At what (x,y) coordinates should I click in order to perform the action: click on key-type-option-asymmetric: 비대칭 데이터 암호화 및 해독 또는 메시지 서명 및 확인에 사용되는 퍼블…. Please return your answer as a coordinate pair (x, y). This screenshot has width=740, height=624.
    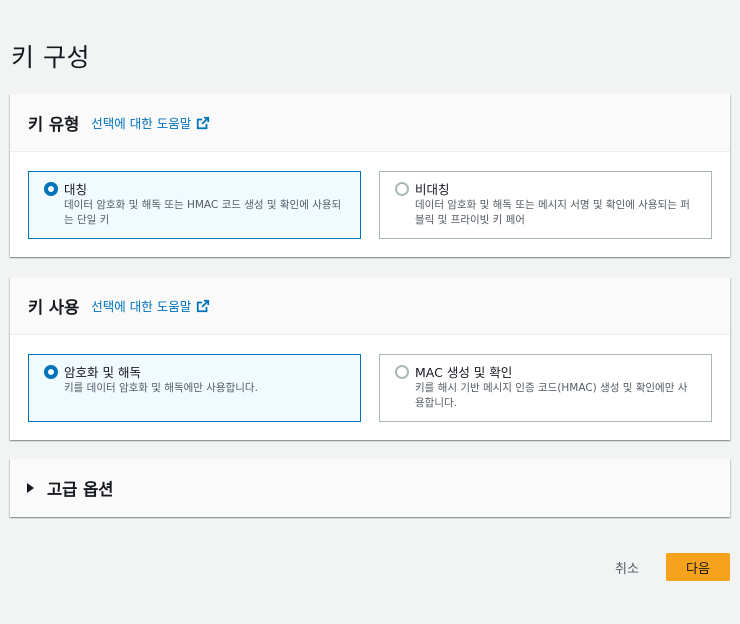
    Looking at the image, I should click on (545, 205).